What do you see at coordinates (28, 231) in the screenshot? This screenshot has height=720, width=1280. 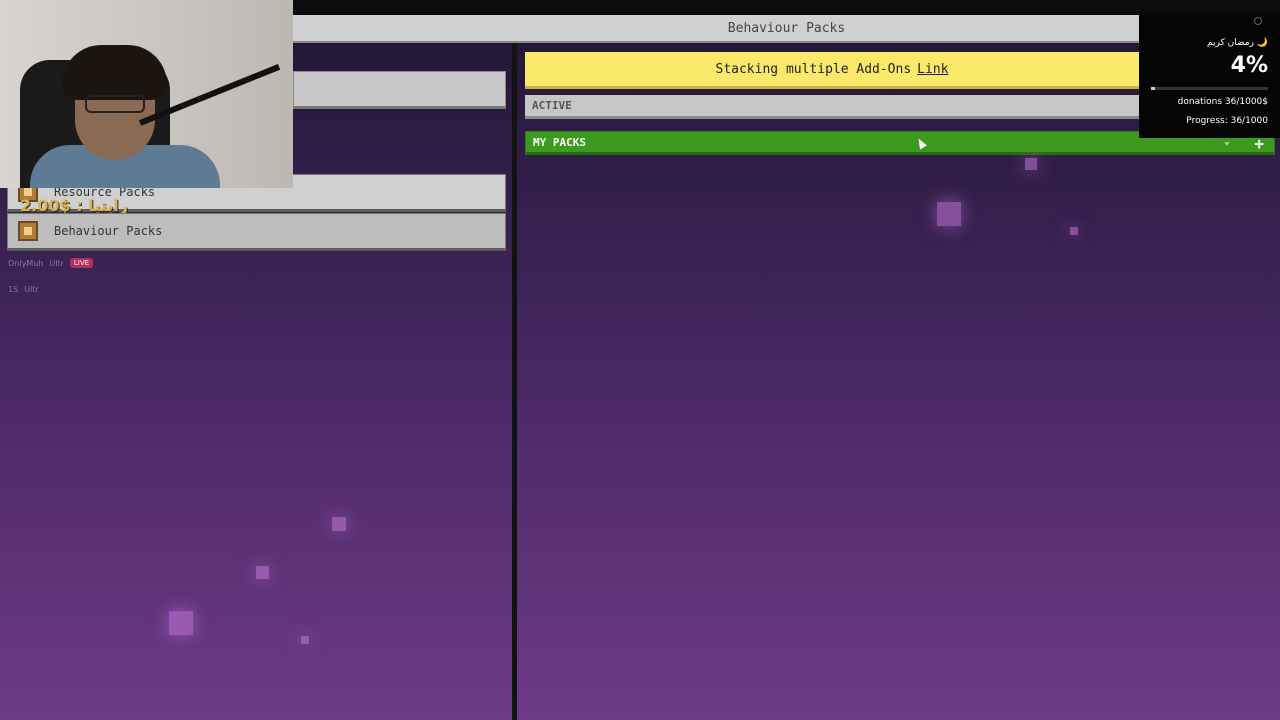 I see `pack-icon` at bounding box center [28, 231].